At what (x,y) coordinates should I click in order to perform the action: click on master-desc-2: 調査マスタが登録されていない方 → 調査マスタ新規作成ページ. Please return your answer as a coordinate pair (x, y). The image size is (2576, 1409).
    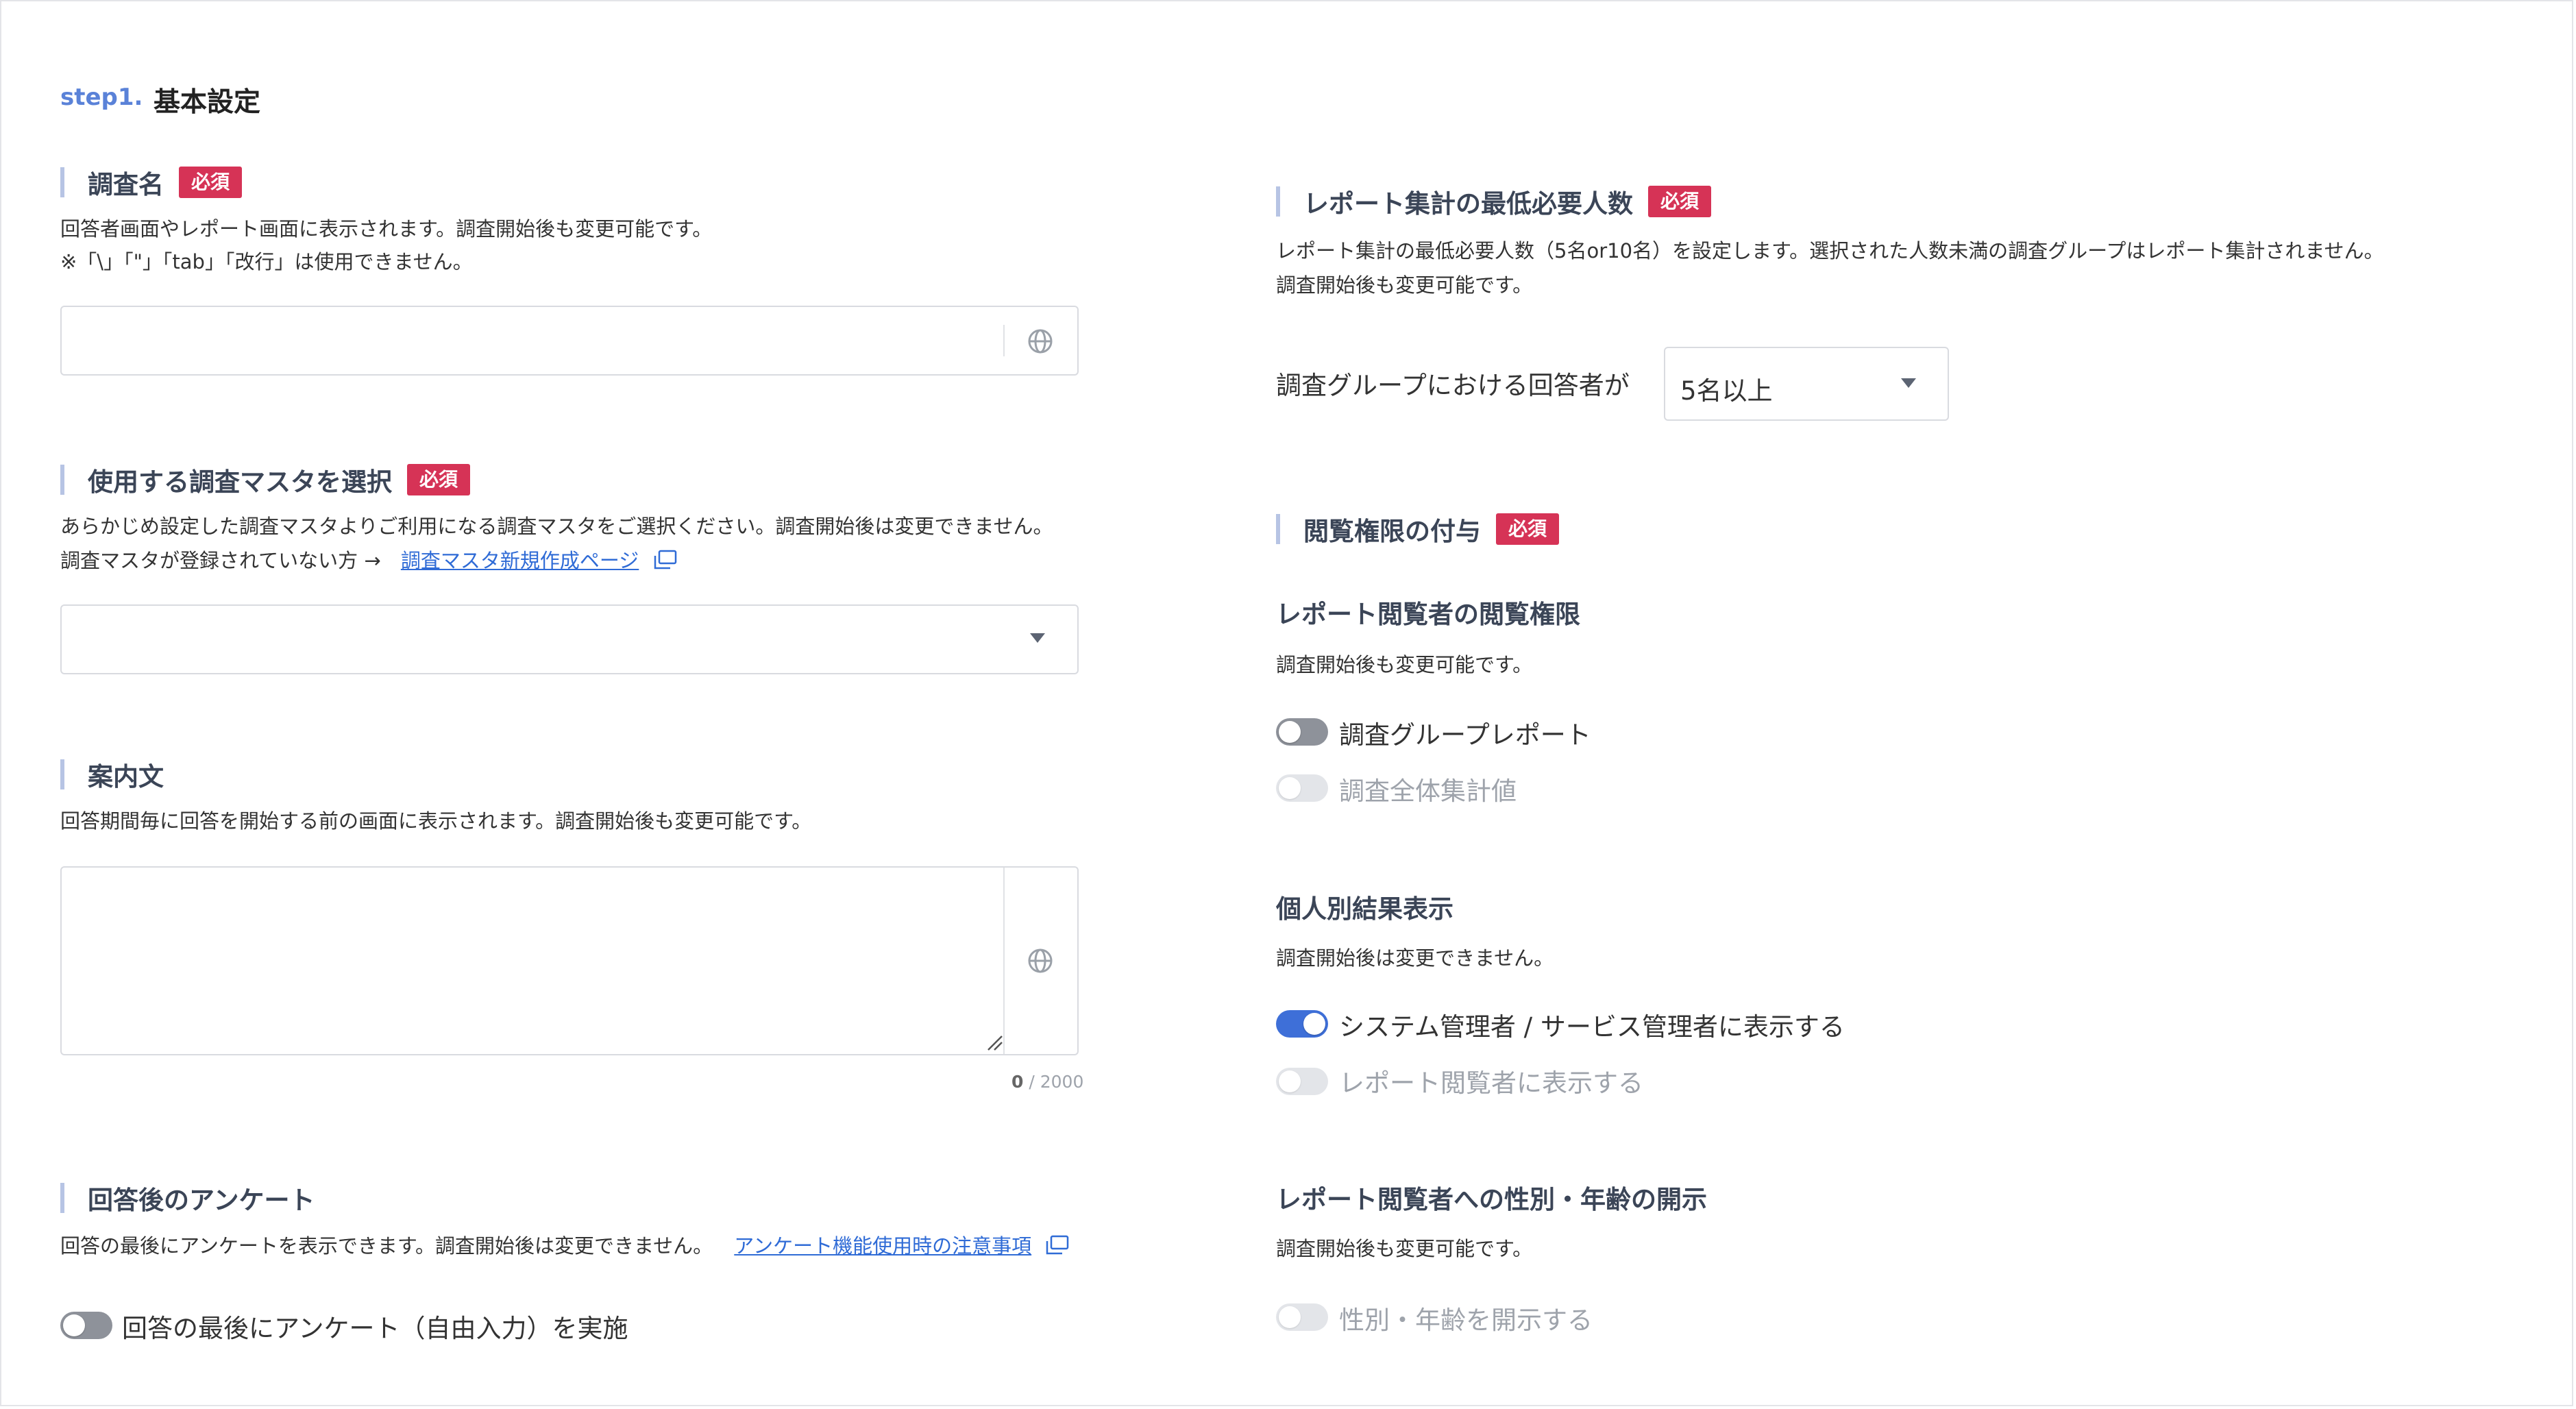
    Looking at the image, I should click on (369, 560).